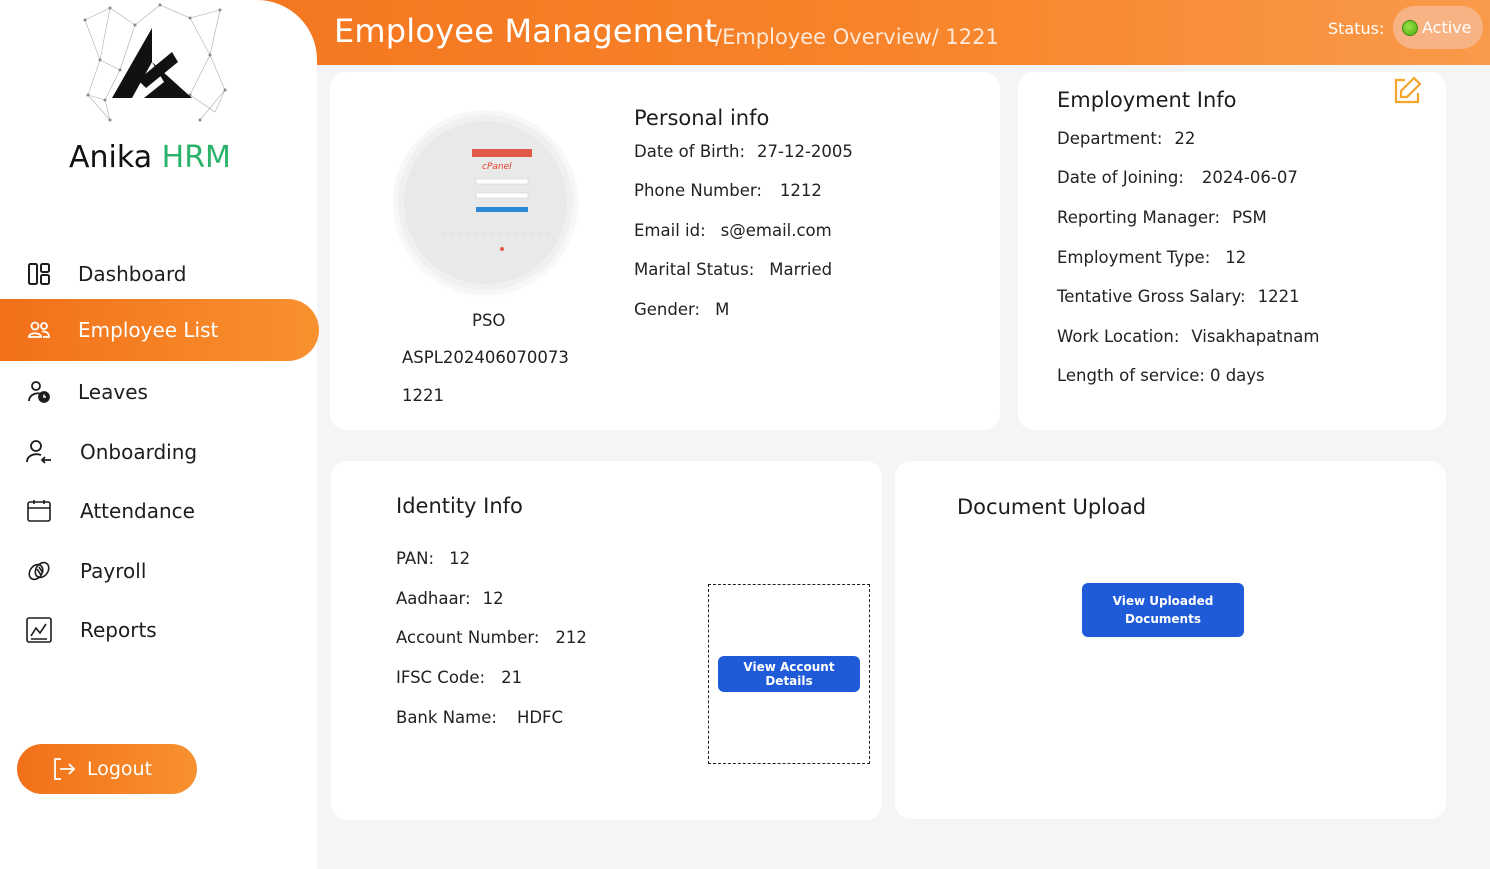 This screenshot has height=869, width=1490. I want to click on doj-value: 2024-06-07, so click(1249, 177).